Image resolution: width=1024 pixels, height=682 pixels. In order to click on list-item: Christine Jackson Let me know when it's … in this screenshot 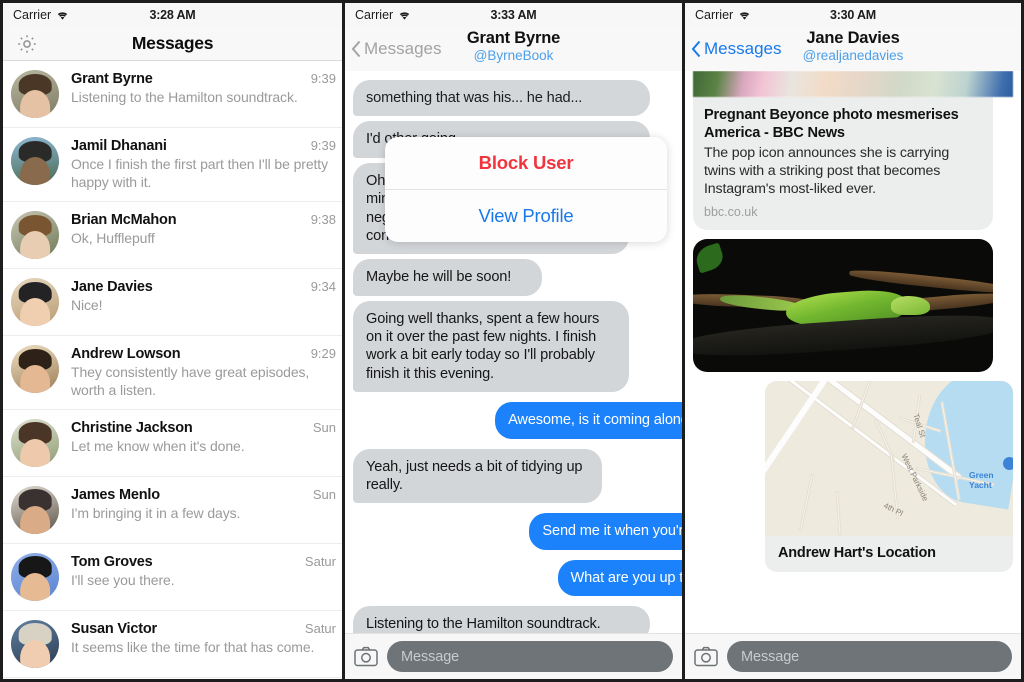, I will do `click(172, 443)`.